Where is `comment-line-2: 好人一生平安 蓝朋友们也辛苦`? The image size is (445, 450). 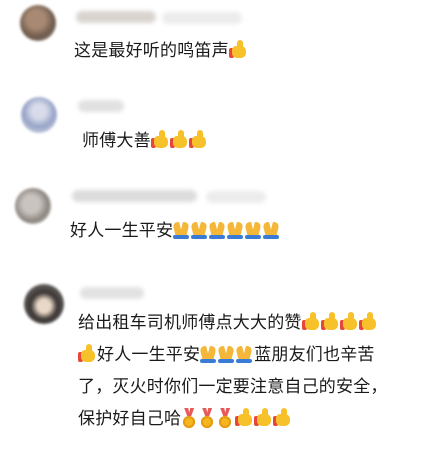 comment-line-2: 好人一生平安 蓝朋友们也辛苦 is located at coordinates (226, 355).